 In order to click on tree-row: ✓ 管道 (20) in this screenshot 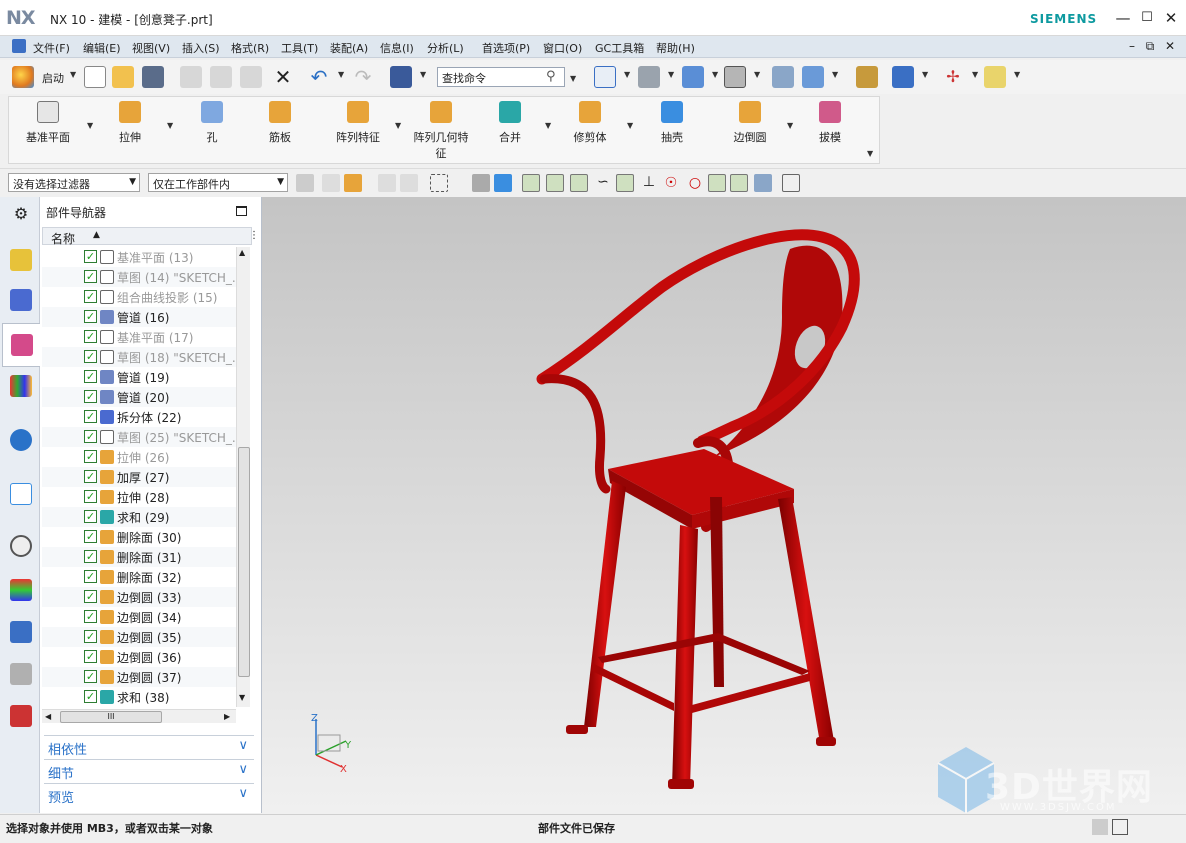, I will do `click(139, 397)`.